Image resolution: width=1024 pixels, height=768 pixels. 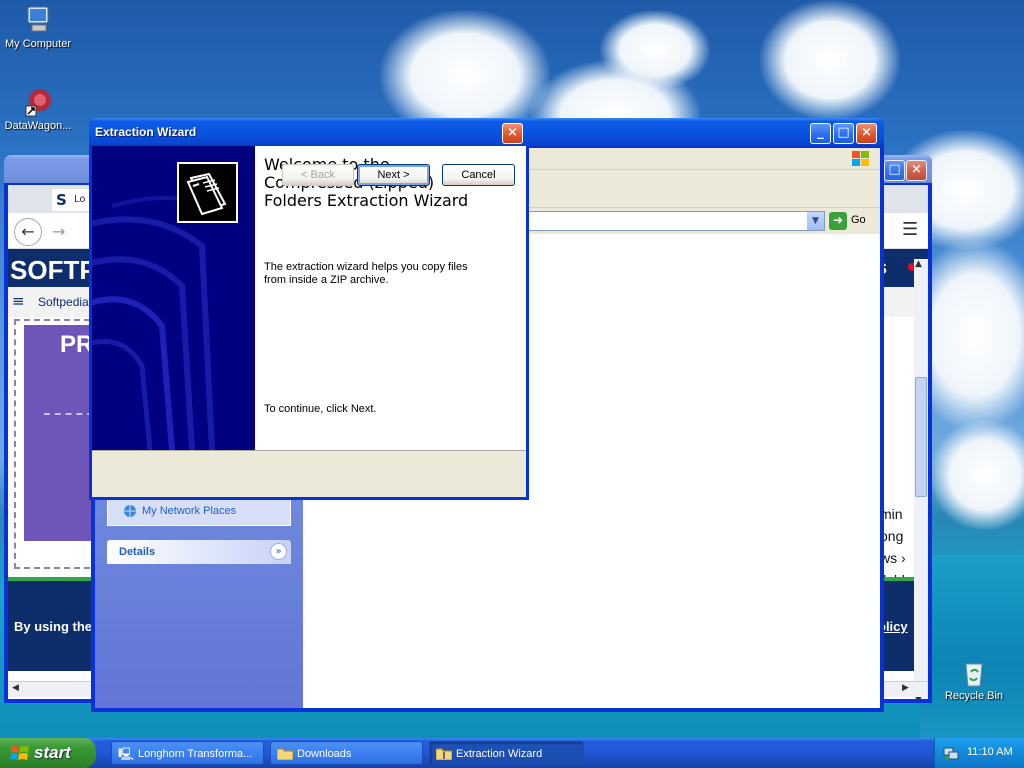 What do you see at coordinates (58, 231) in the screenshot?
I see `forward-arrow-icon: →` at bounding box center [58, 231].